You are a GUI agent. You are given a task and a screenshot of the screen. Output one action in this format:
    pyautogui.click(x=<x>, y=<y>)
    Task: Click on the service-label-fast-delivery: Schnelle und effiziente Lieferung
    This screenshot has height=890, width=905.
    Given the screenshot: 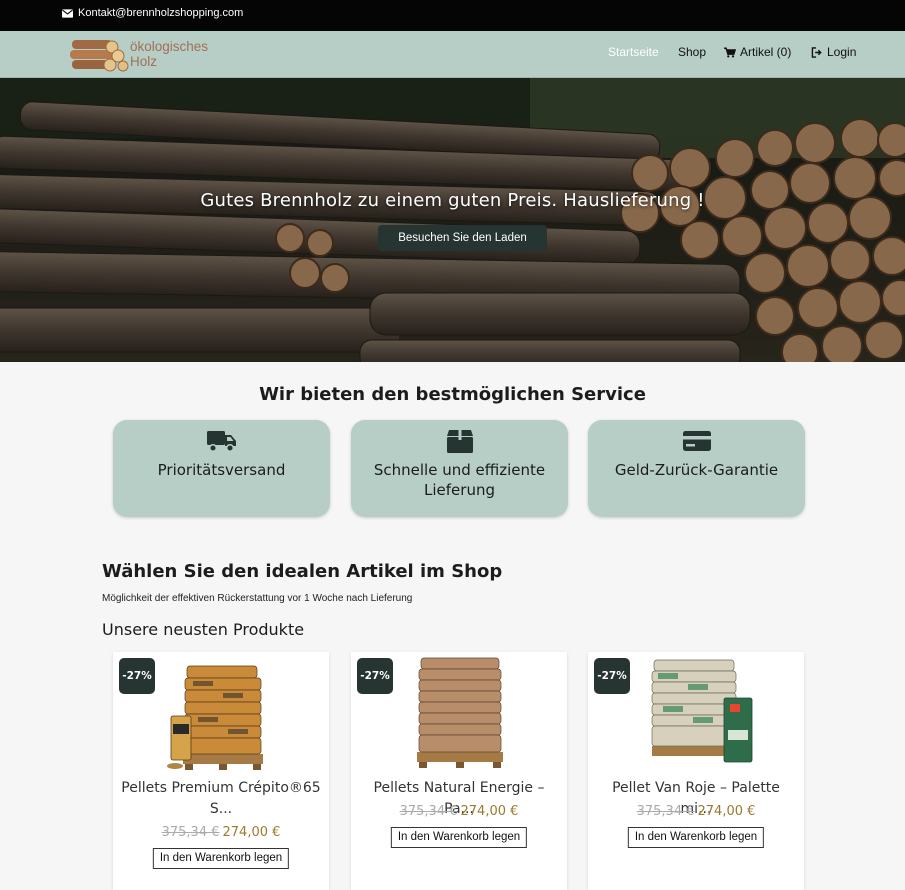 What is the action you would take?
    pyautogui.click(x=459, y=480)
    